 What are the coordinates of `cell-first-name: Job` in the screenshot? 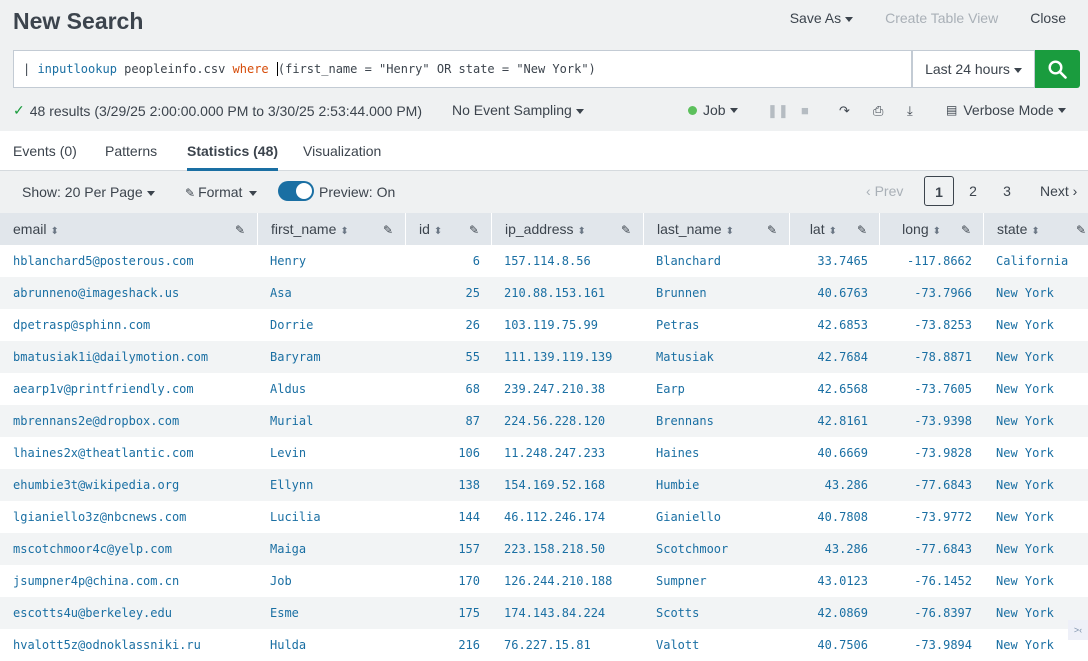 It's located at (335, 581).